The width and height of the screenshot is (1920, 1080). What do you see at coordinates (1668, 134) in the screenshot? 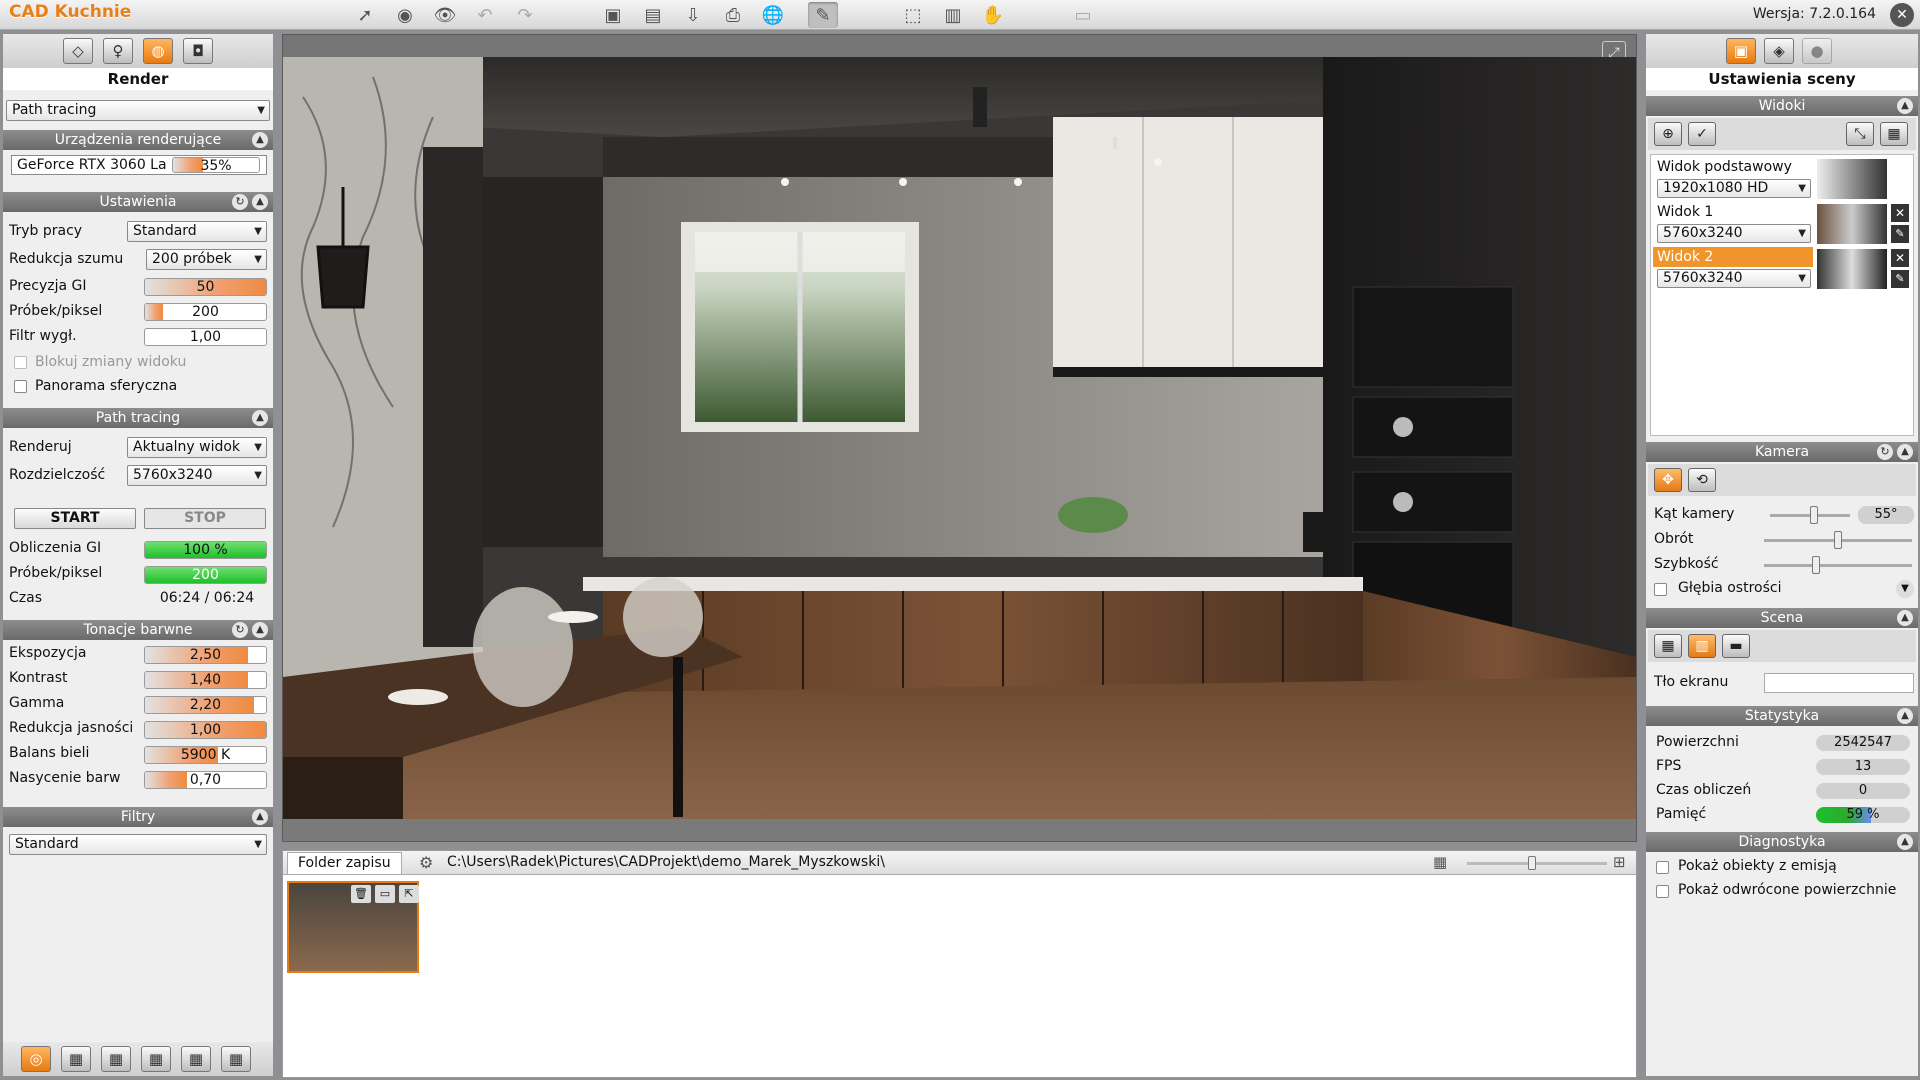
I see `add-view-icon: ⊕` at bounding box center [1668, 134].